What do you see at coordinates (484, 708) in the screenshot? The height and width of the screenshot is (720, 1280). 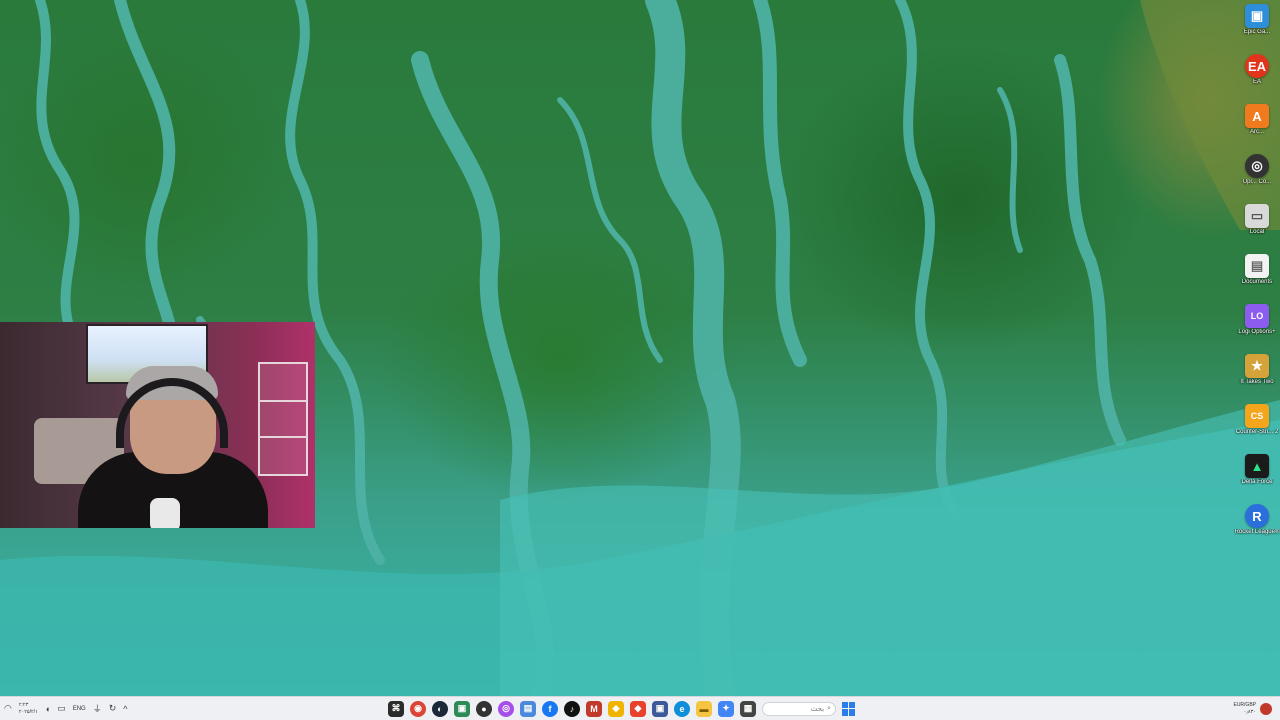 I see `app-icon: ●` at bounding box center [484, 708].